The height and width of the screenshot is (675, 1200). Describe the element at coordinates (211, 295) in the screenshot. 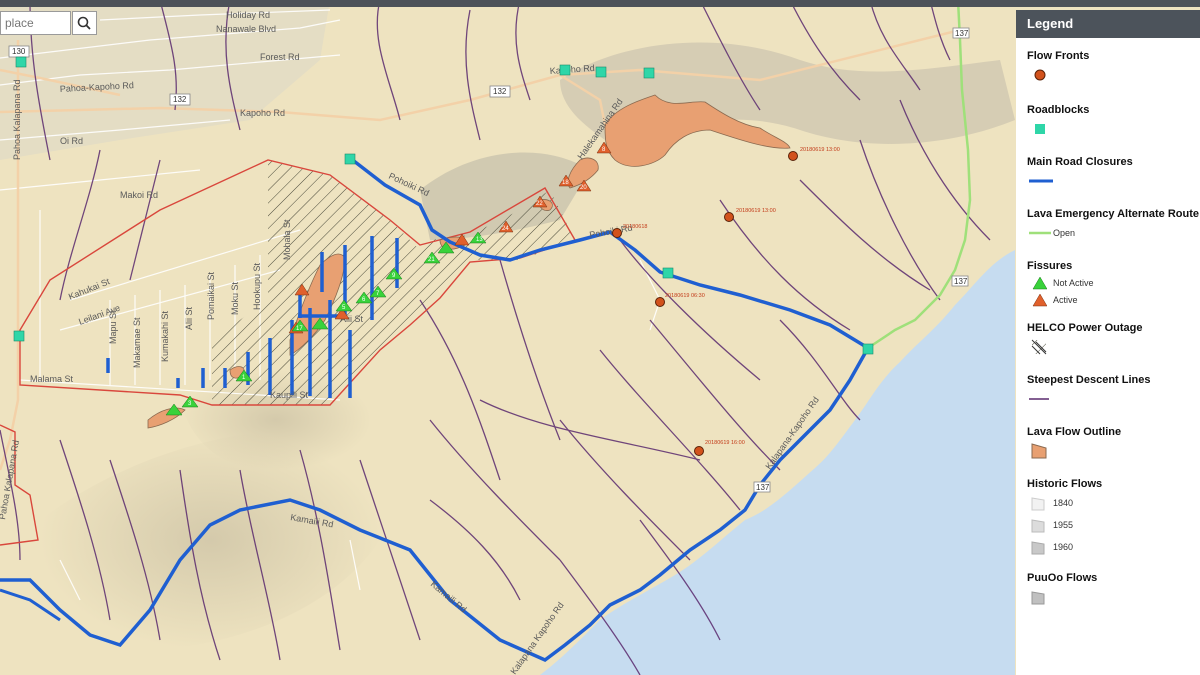

I see `label-pomaikai: Pomaikai St` at that location.